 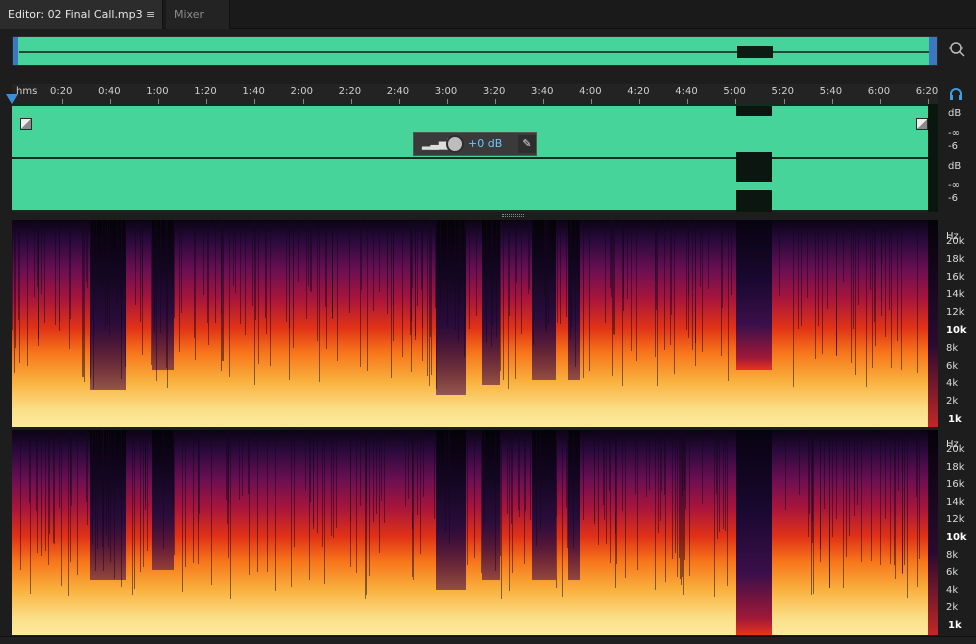 What do you see at coordinates (933, 51) in the screenshot?
I see `overview-range-end-handle` at bounding box center [933, 51].